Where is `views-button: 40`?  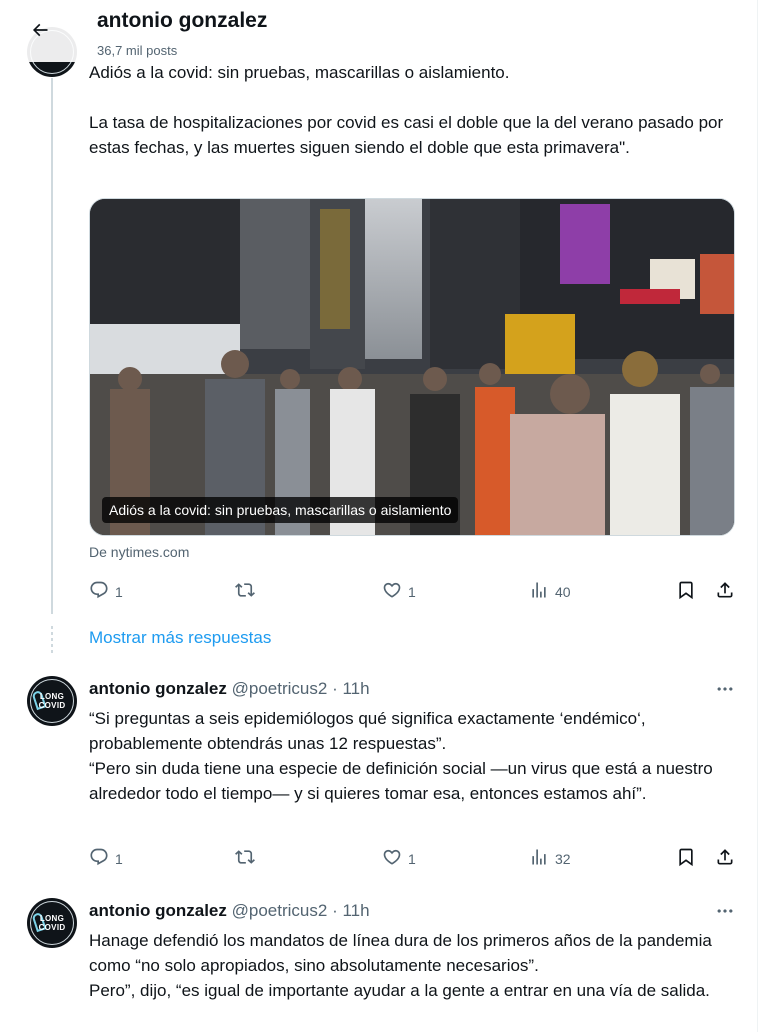
views-button: 40 is located at coordinates (550, 590).